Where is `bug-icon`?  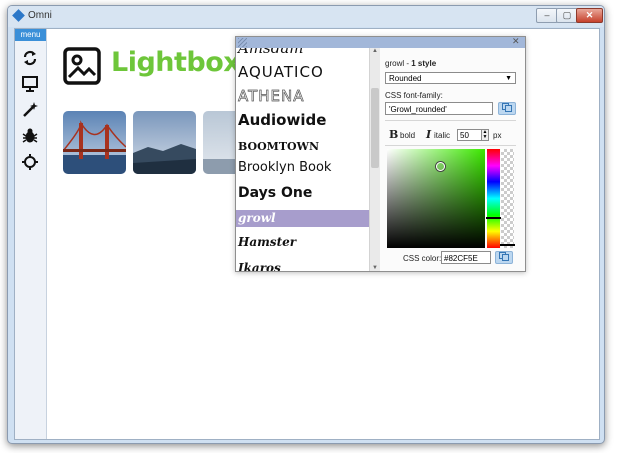 bug-icon is located at coordinates (30, 136).